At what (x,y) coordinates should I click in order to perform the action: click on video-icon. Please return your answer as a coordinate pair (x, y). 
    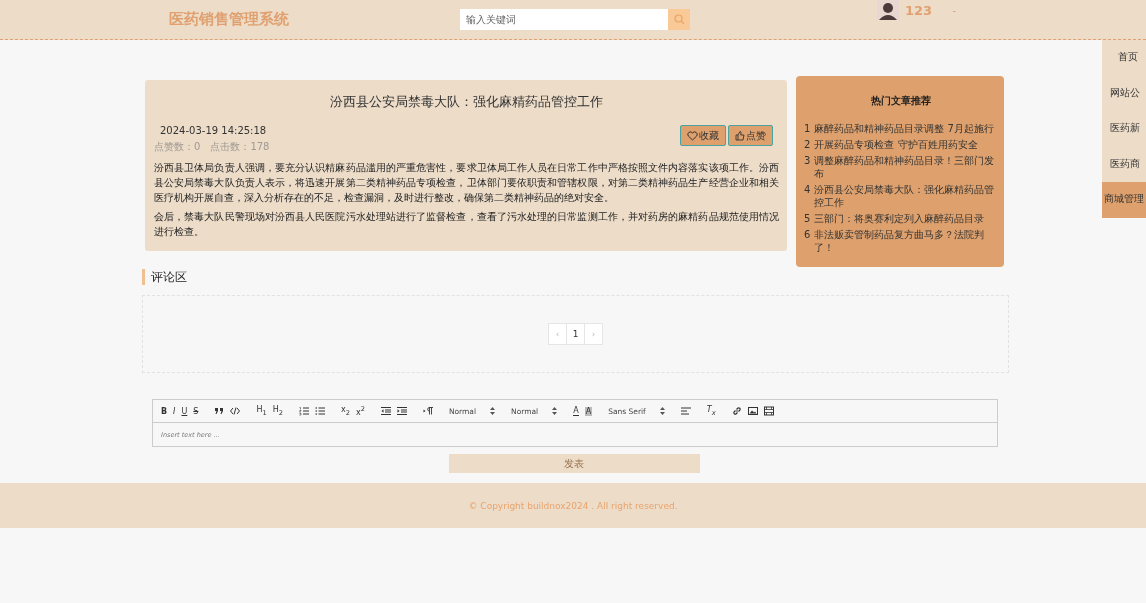
    Looking at the image, I should click on (768, 411).